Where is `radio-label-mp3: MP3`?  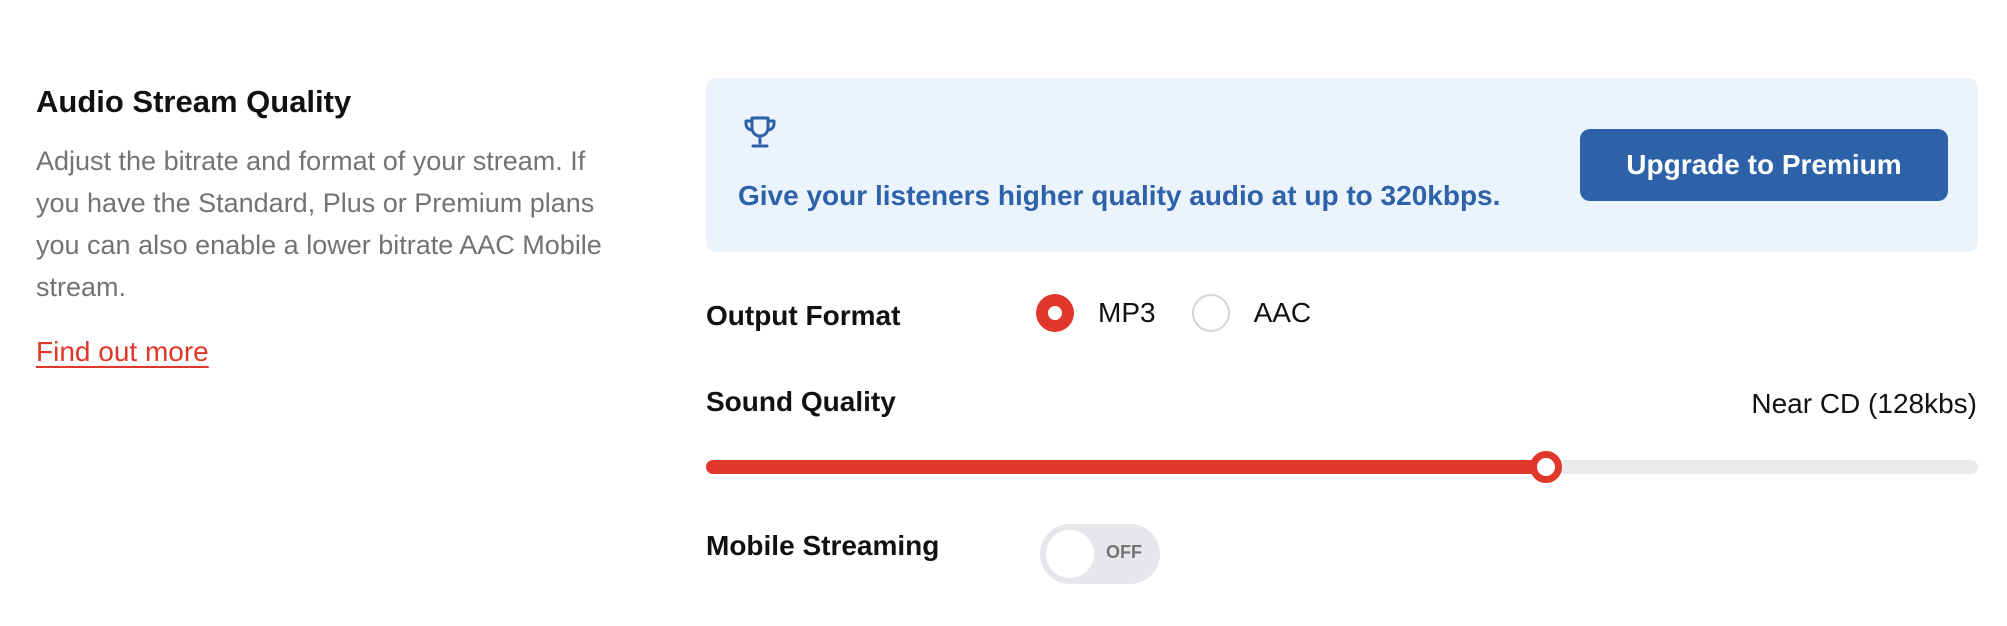
radio-label-mp3: MP3 is located at coordinates (1127, 312).